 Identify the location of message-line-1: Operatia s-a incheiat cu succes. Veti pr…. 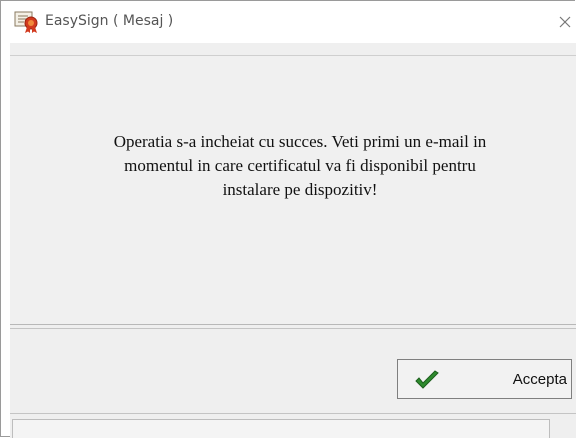
(300, 141).